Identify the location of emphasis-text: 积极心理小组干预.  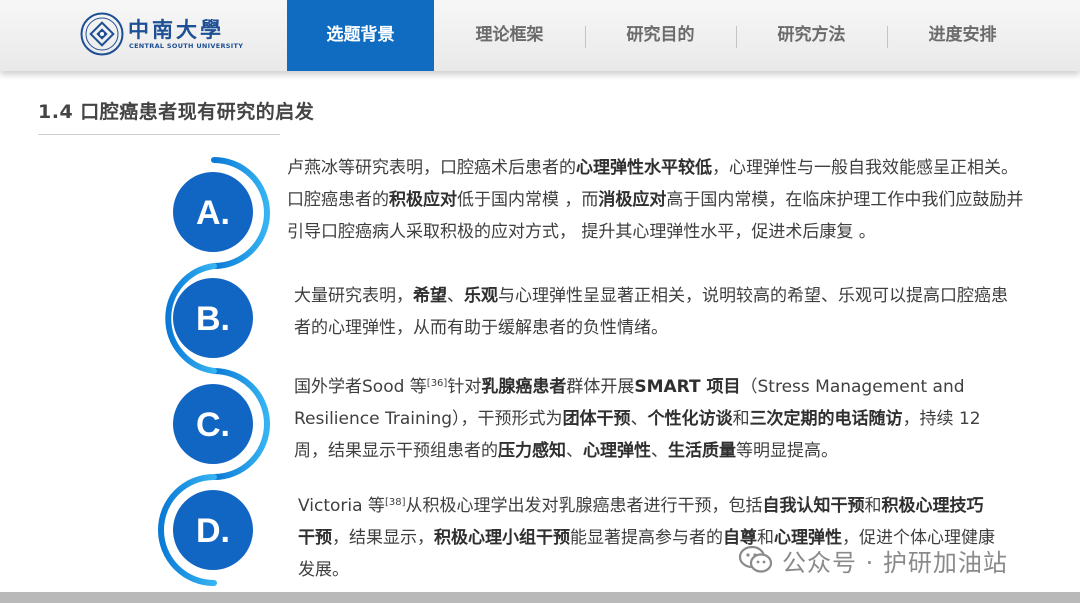
(502, 538).